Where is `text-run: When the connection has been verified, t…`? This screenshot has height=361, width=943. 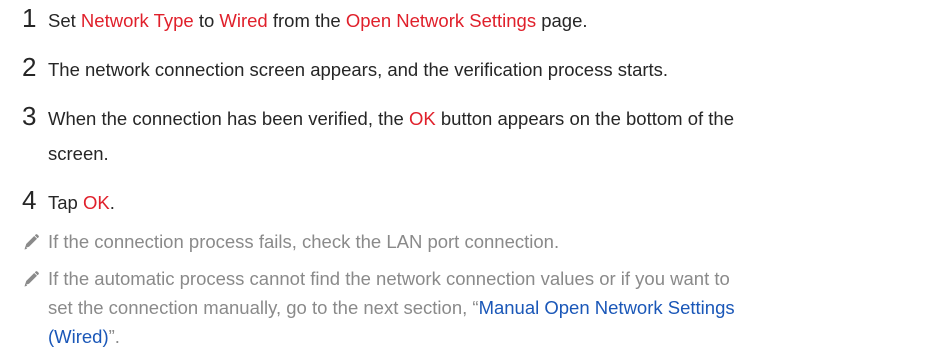 text-run: When the connection has been verified, t… is located at coordinates (228, 118).